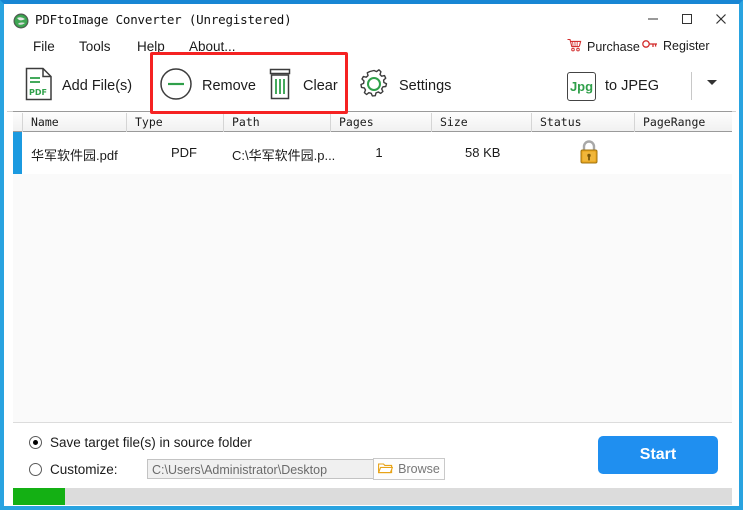 The image size is (743, 510). What do you see at coordinates (454, 122) in the screenshot?
I see `column-header-size: Size` at bounding box center [454, 122].